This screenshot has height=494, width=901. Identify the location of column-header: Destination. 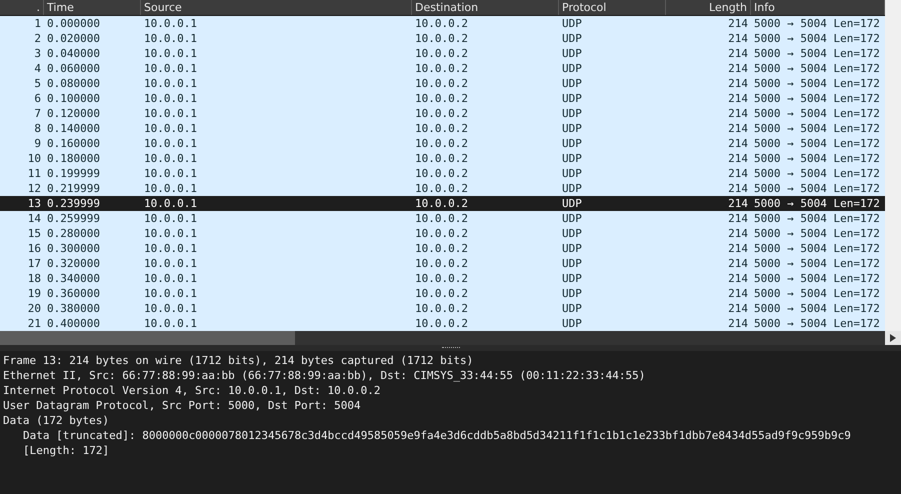
(485, 7).